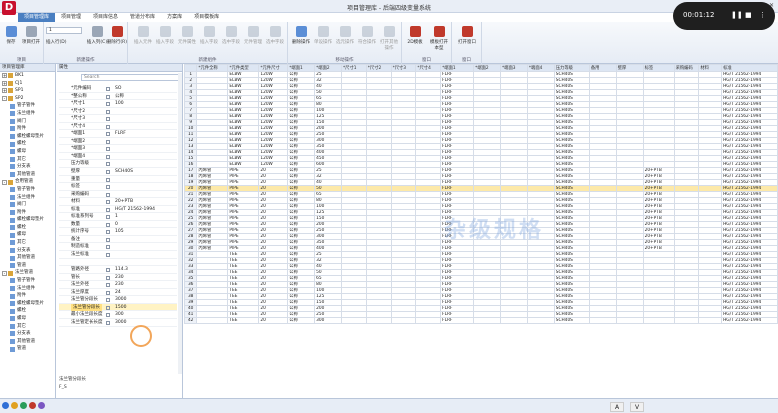 The width and height of the screenshot is (778, 413). I want to click on property-row: 标签, so click(118, 187).